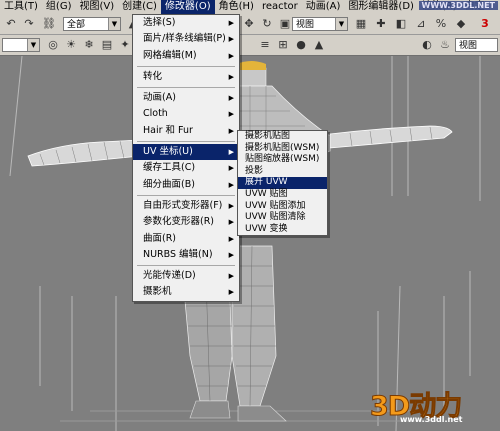  Describe the element at coordinates (381, 7) in the screenshot. I see `menubar-item: 图形编辑器(D)` at that location.